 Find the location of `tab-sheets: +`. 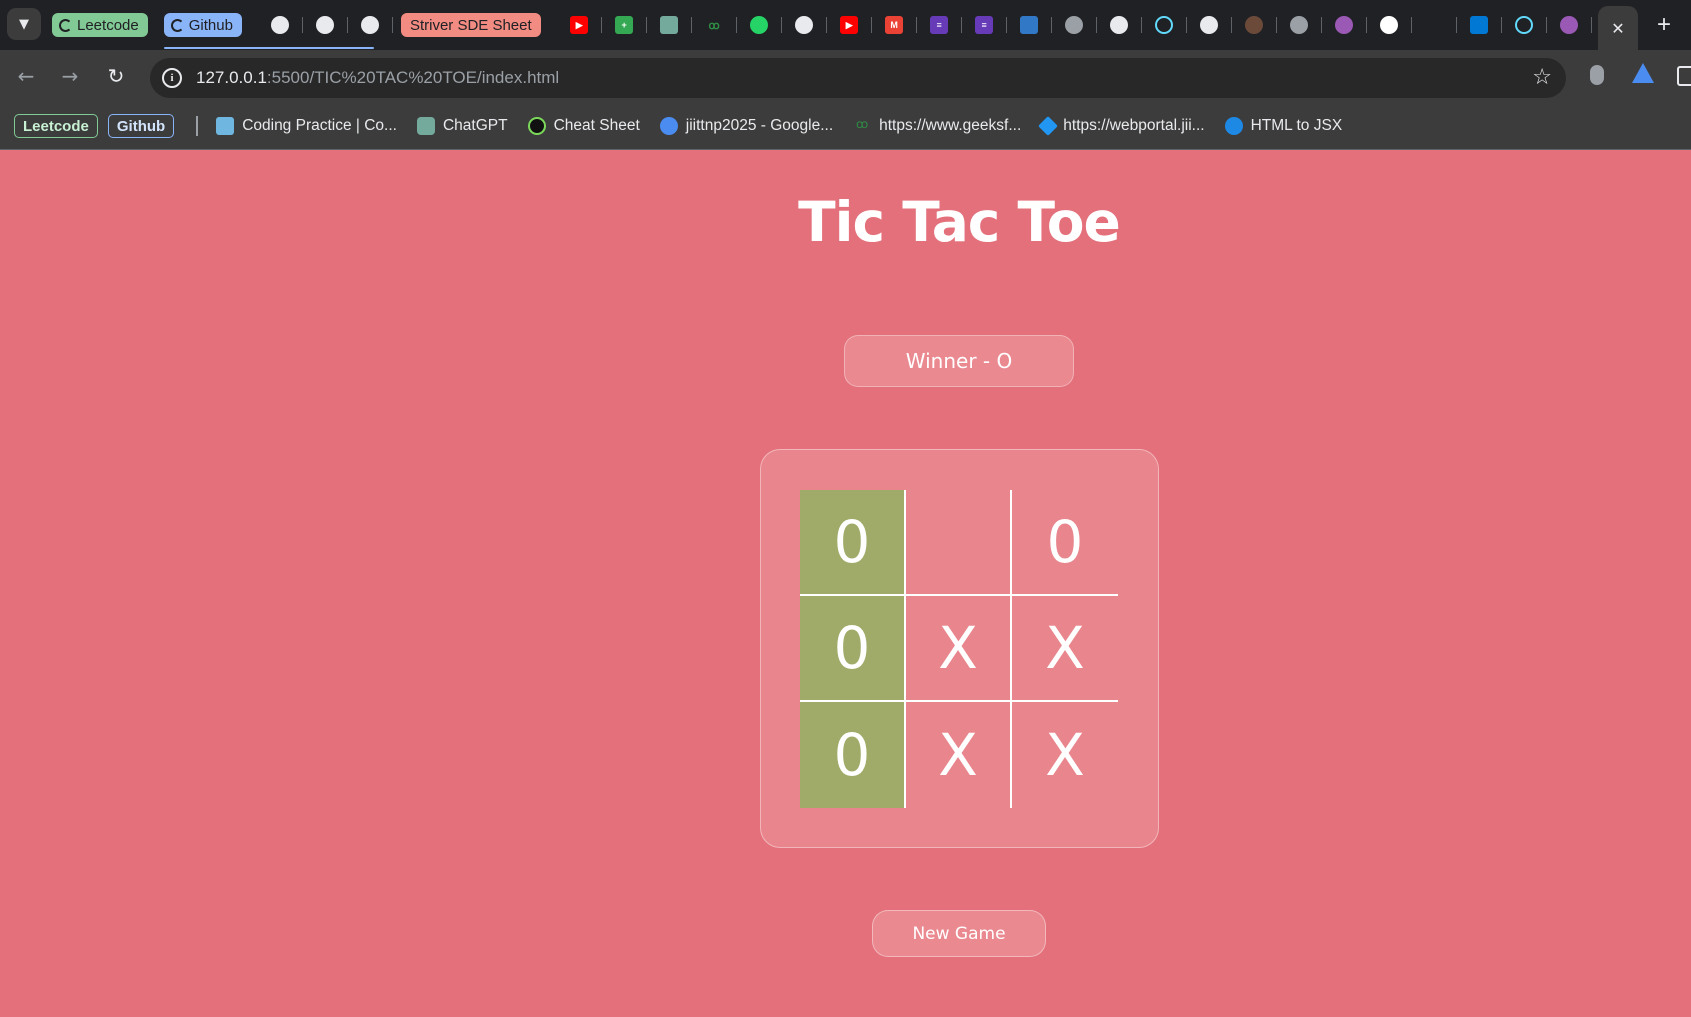

tab-sheets: + is located at coordinates (624, 25).